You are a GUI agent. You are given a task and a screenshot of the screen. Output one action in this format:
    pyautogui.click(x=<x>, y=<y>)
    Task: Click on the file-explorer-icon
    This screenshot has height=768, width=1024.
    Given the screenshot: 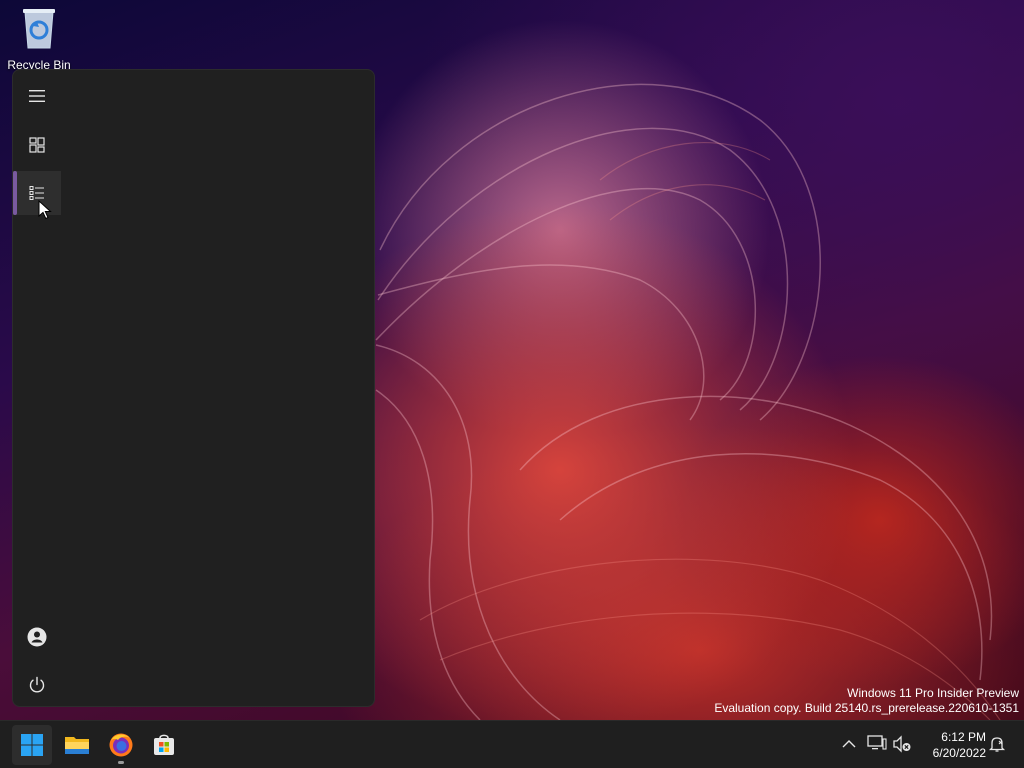 What is the action you would take?
    pyautogui.click(x=77, y=745)
    